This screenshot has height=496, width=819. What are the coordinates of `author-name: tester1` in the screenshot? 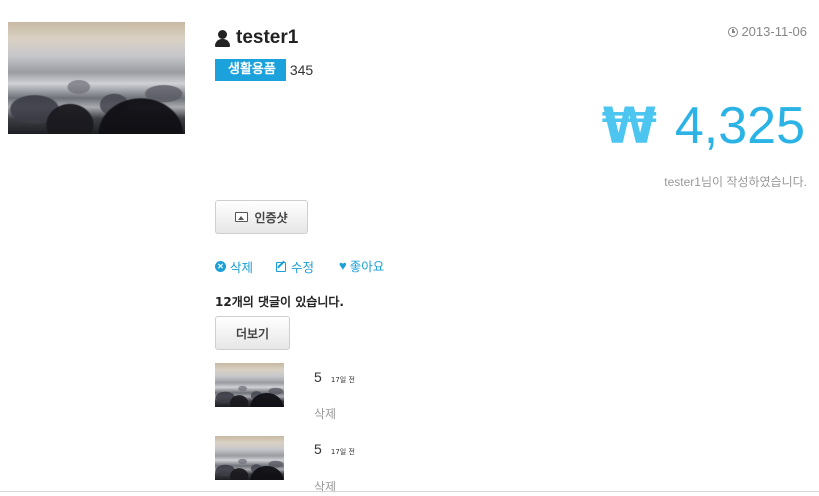 It's located at (267, 37).